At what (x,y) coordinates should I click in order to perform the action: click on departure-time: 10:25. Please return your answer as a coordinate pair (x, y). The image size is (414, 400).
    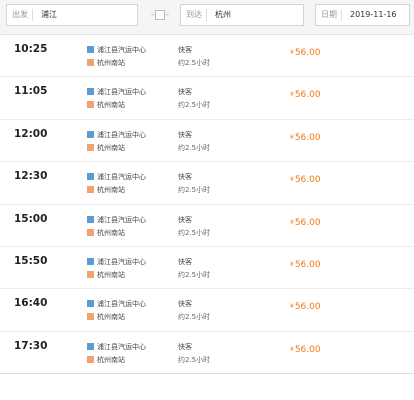
    Looking at the image, I should click on (31, 49).